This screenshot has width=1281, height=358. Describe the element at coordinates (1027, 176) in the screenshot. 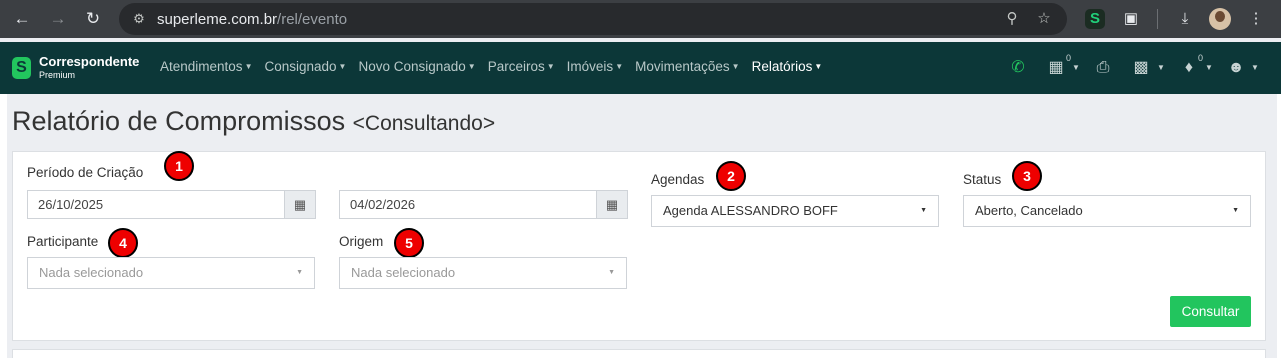

I see `annotation-badge-3: 3` at that location.